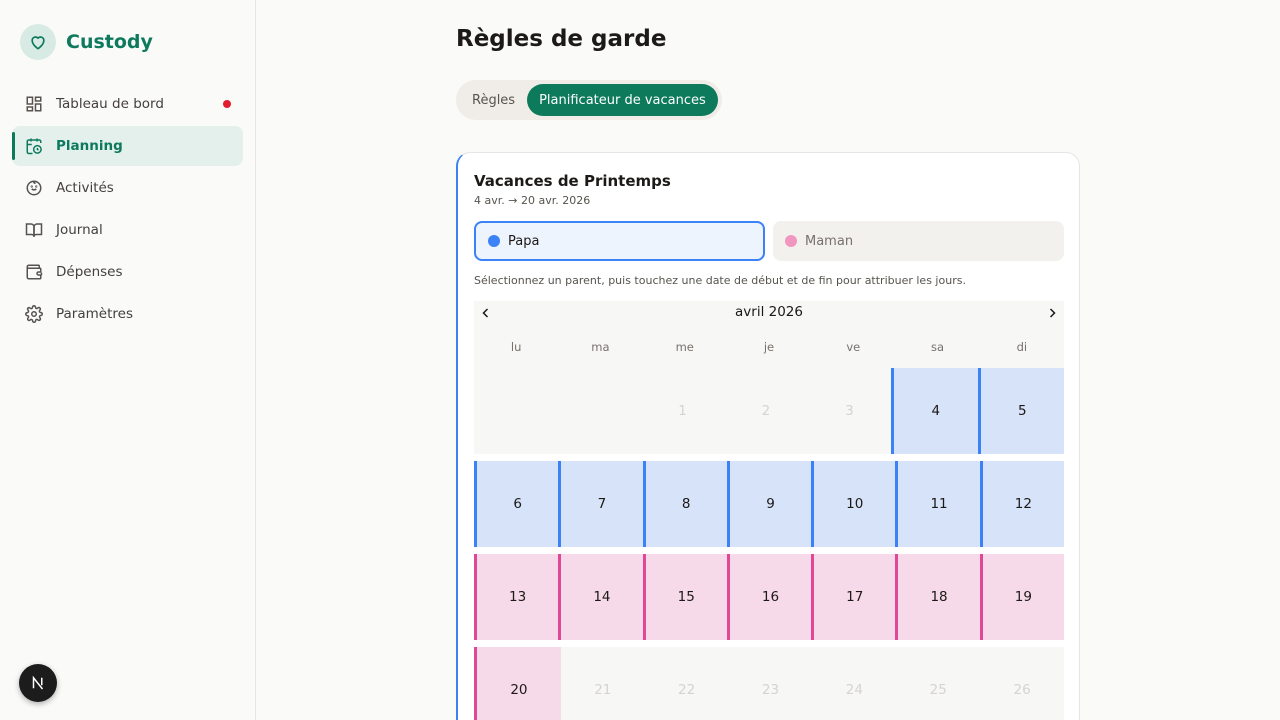  Describe the element at coordinates (516, 346) in the screenshot. I see `weekday-label: lu` at that location.